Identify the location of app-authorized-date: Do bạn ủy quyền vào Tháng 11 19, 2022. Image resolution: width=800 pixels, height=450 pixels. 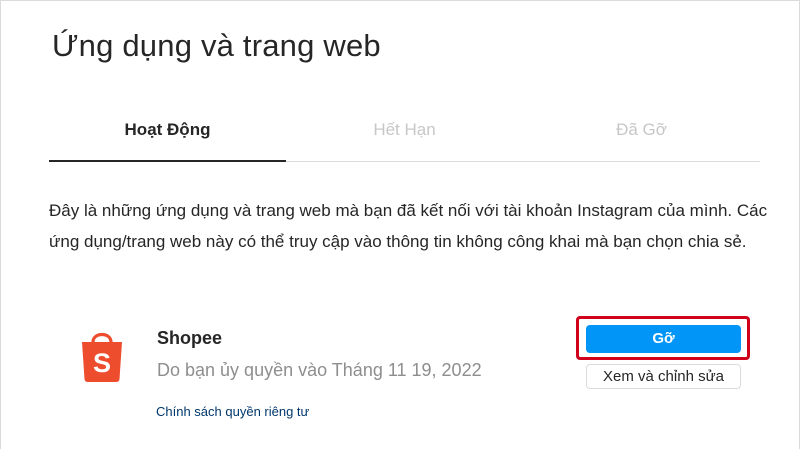
(319, 370).